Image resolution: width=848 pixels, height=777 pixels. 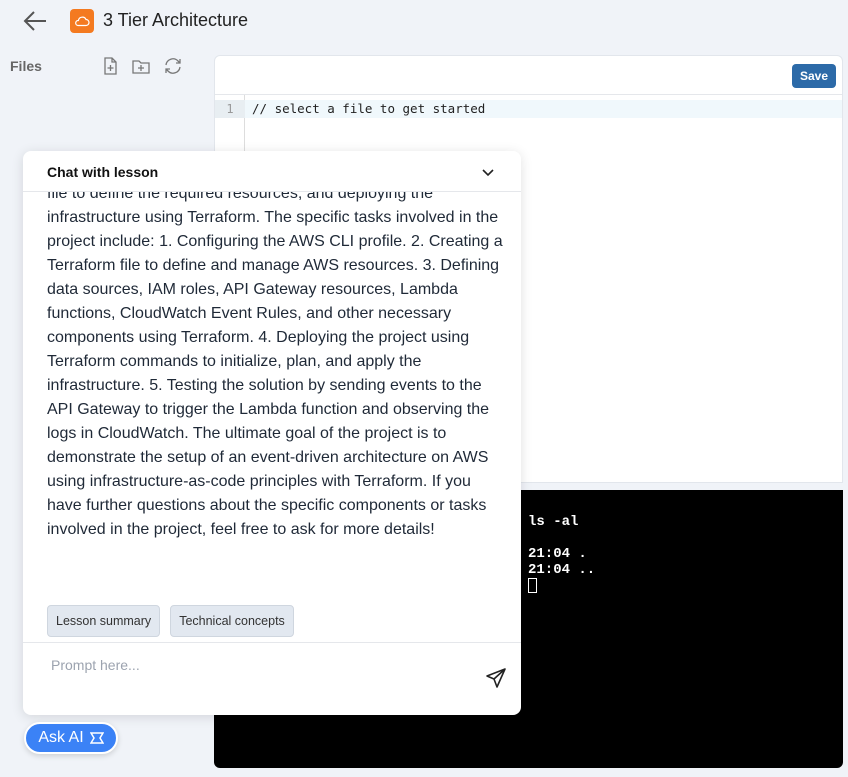 What do you see at coordinates (272, 642) in the screenshot?
I see `divider` at bounding box center [272, 642].